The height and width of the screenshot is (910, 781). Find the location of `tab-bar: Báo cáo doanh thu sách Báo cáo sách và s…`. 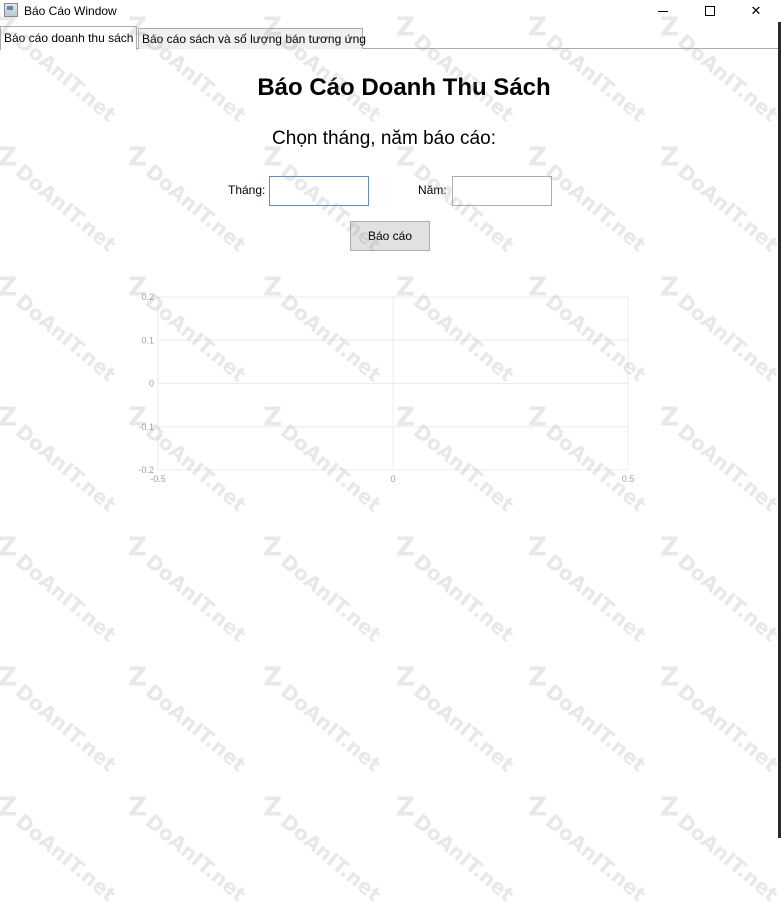

tab-bar: Báo cáo doanh thu sách Báo cáo sách và s… is located at coordinates (390, 38).